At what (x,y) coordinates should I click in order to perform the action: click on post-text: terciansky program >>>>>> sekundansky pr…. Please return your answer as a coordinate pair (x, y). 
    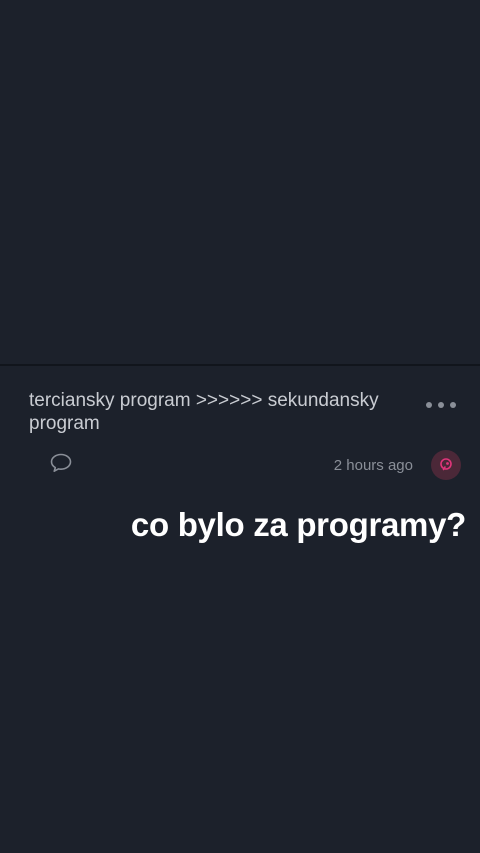
    Looking at the image, I should click on (204, 412).